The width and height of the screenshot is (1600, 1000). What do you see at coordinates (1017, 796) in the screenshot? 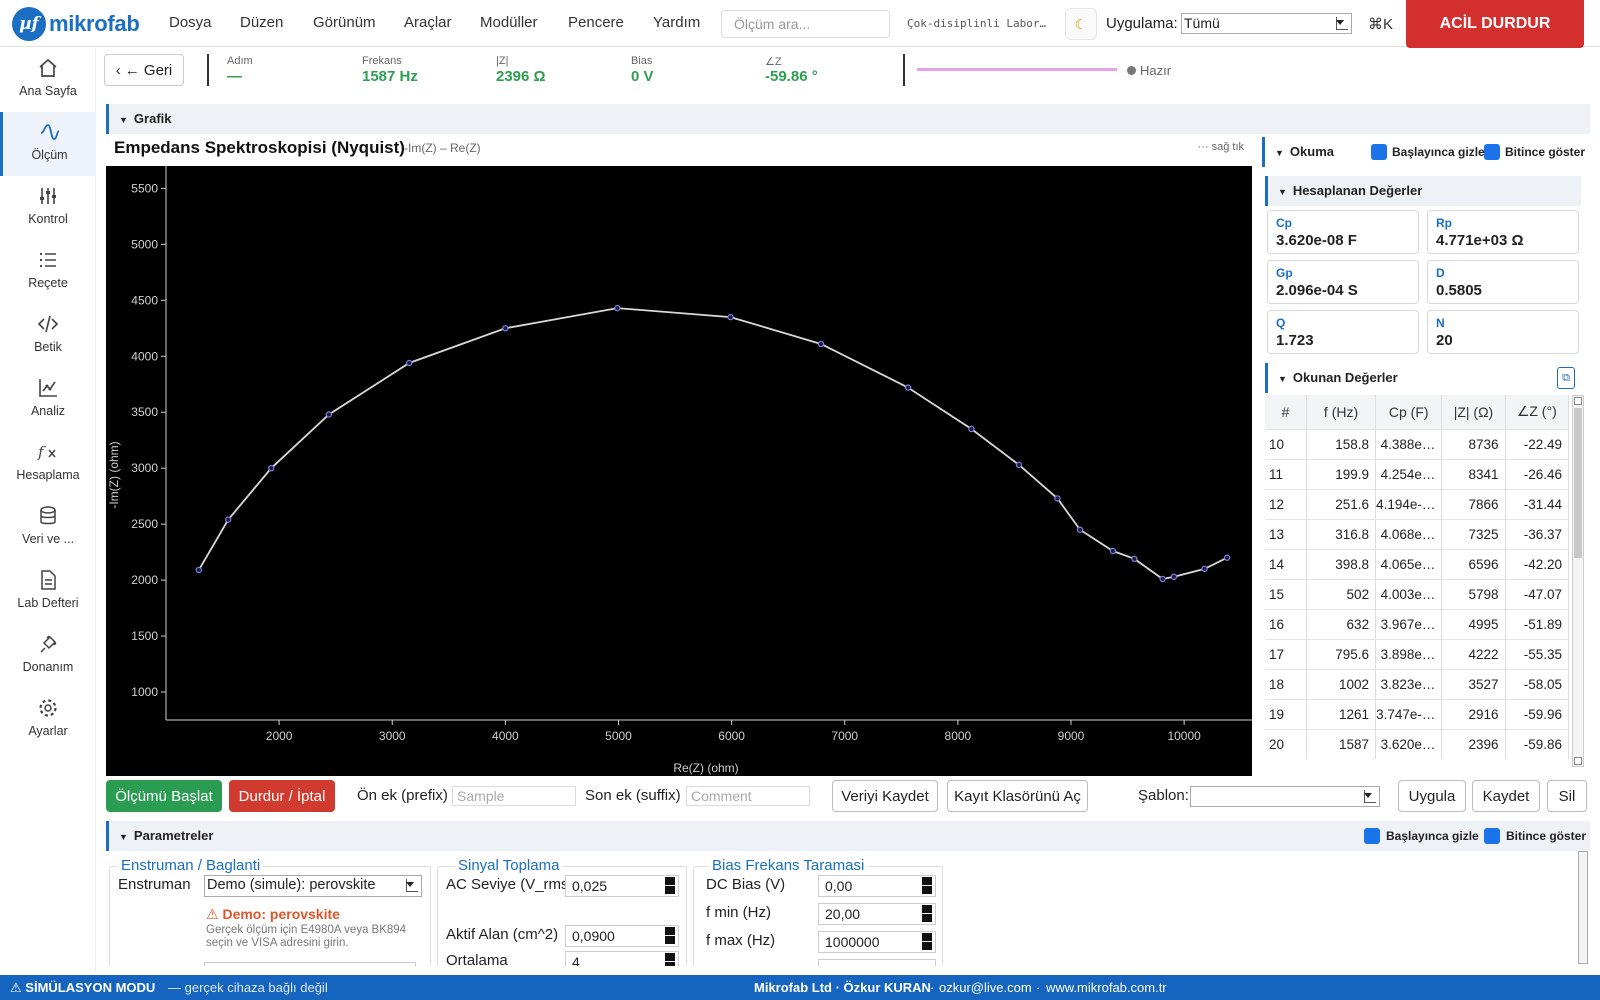
I see `open-folder-button: Kayıt Klasörünü Aç` at bounding box center [1017, 796].